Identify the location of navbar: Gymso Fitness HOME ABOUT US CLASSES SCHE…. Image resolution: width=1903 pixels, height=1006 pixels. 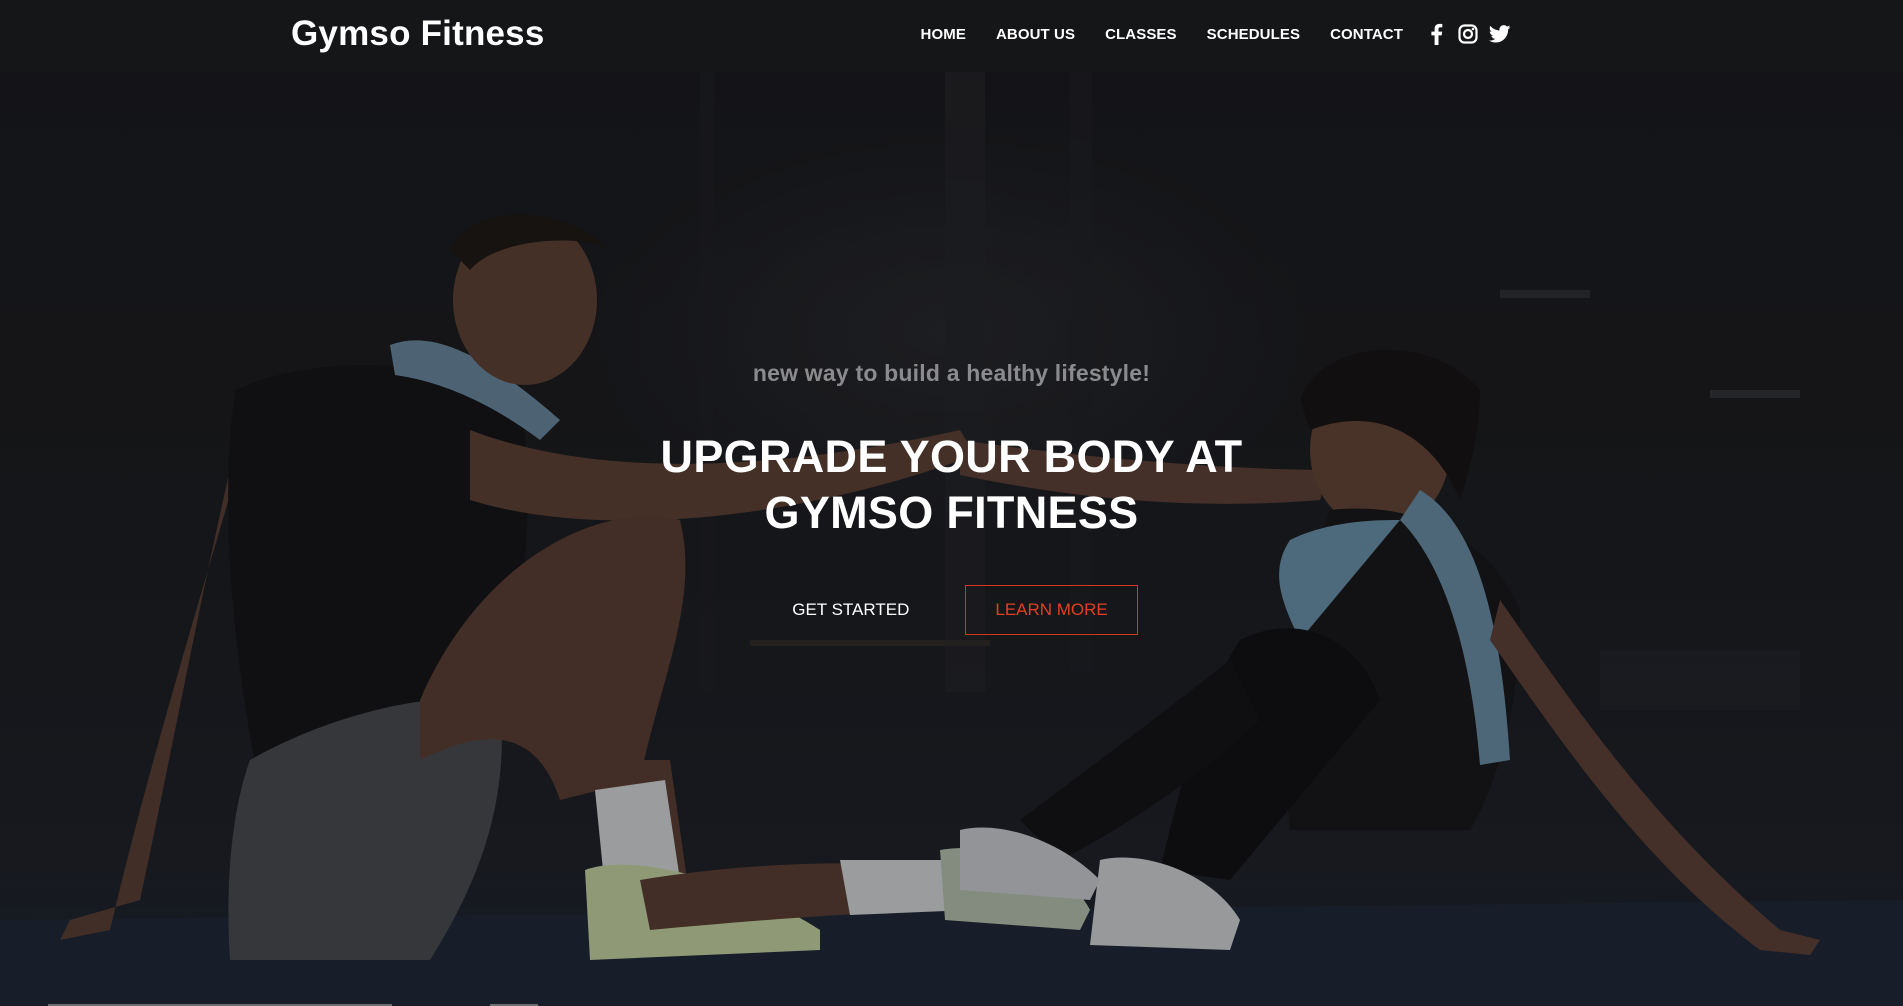
(951, 36).